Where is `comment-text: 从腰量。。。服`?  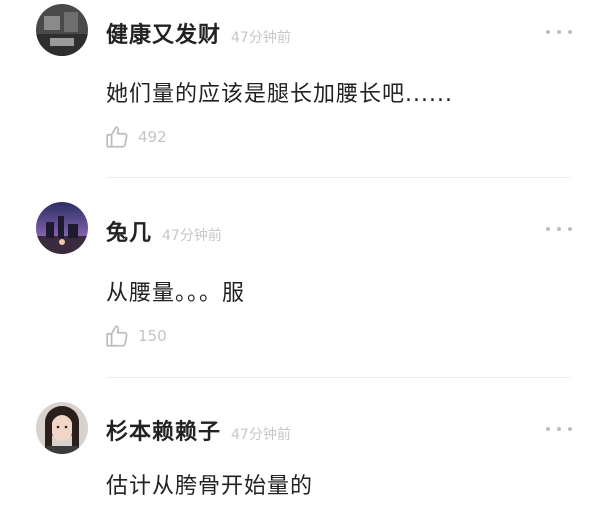 comment-text: 从腰量。。。服 is located at coordinates (176, 293).